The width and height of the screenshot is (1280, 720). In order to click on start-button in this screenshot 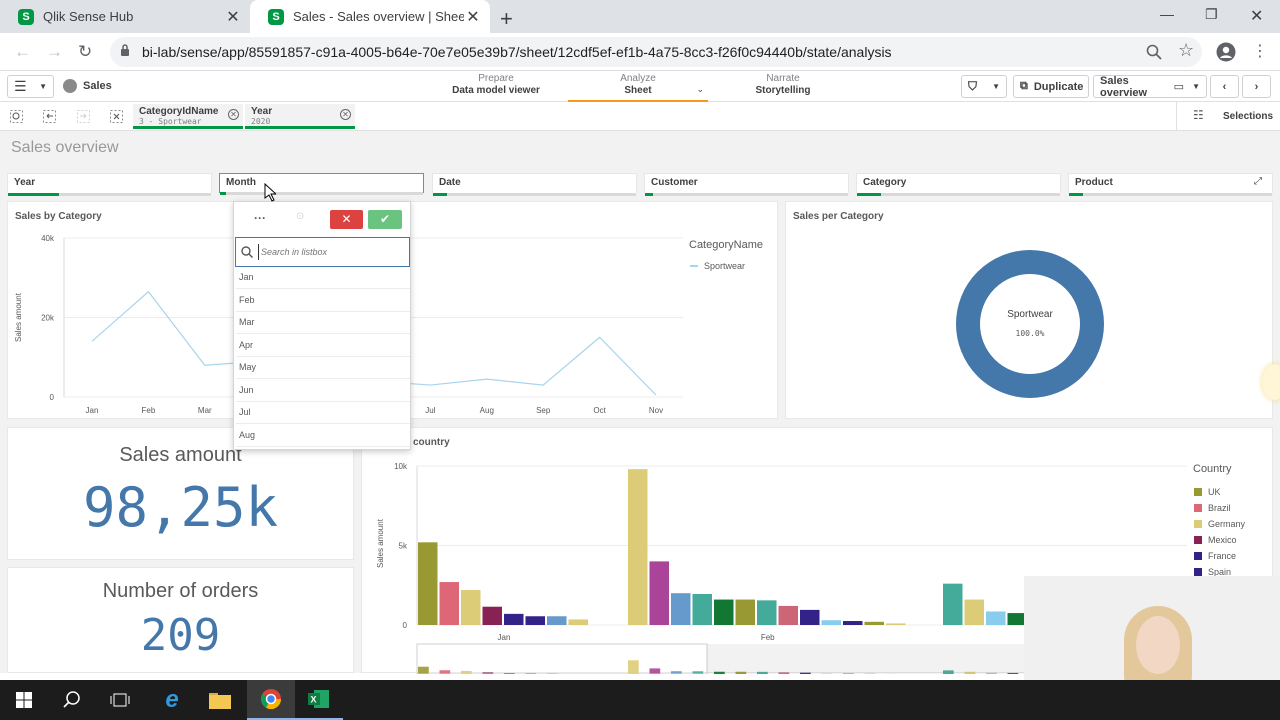, I will do `click(24, 700)`.